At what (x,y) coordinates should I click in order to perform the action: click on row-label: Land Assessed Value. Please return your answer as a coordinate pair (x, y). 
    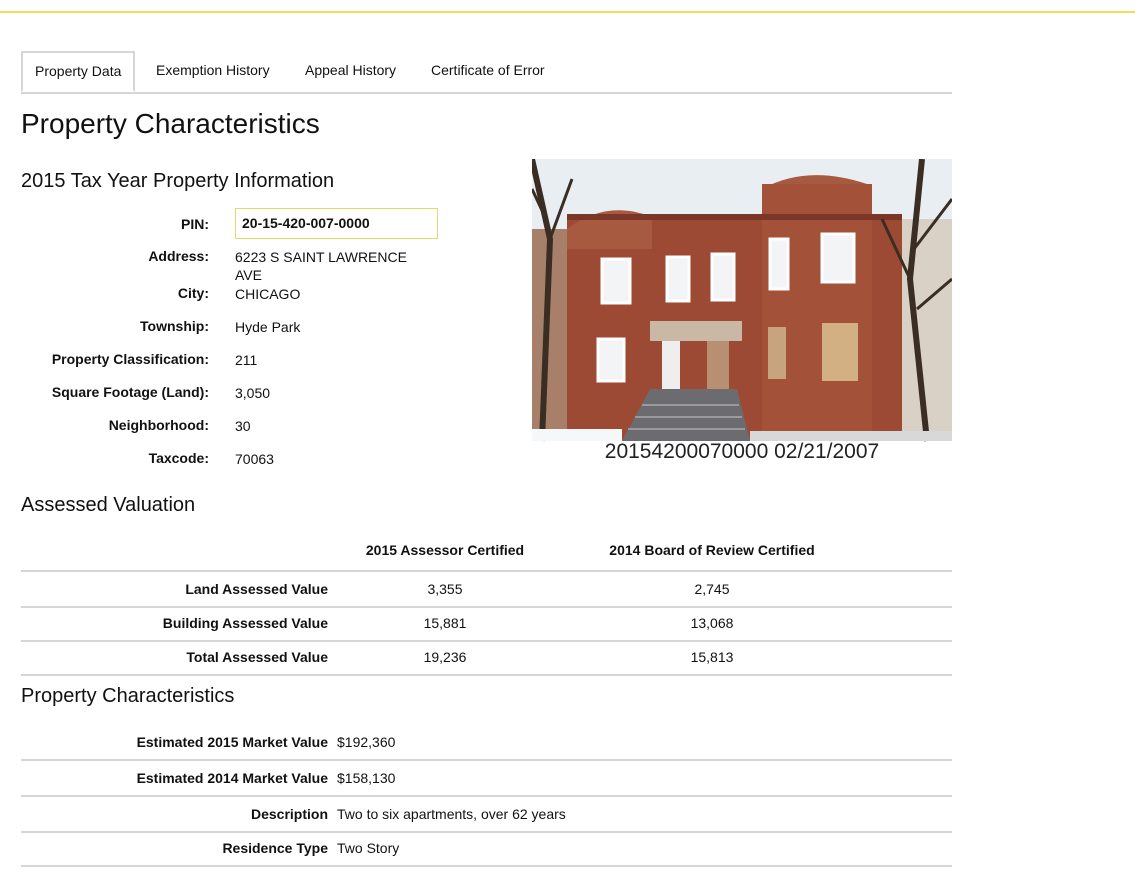
    Looking at the image, I should click on (256, 589).